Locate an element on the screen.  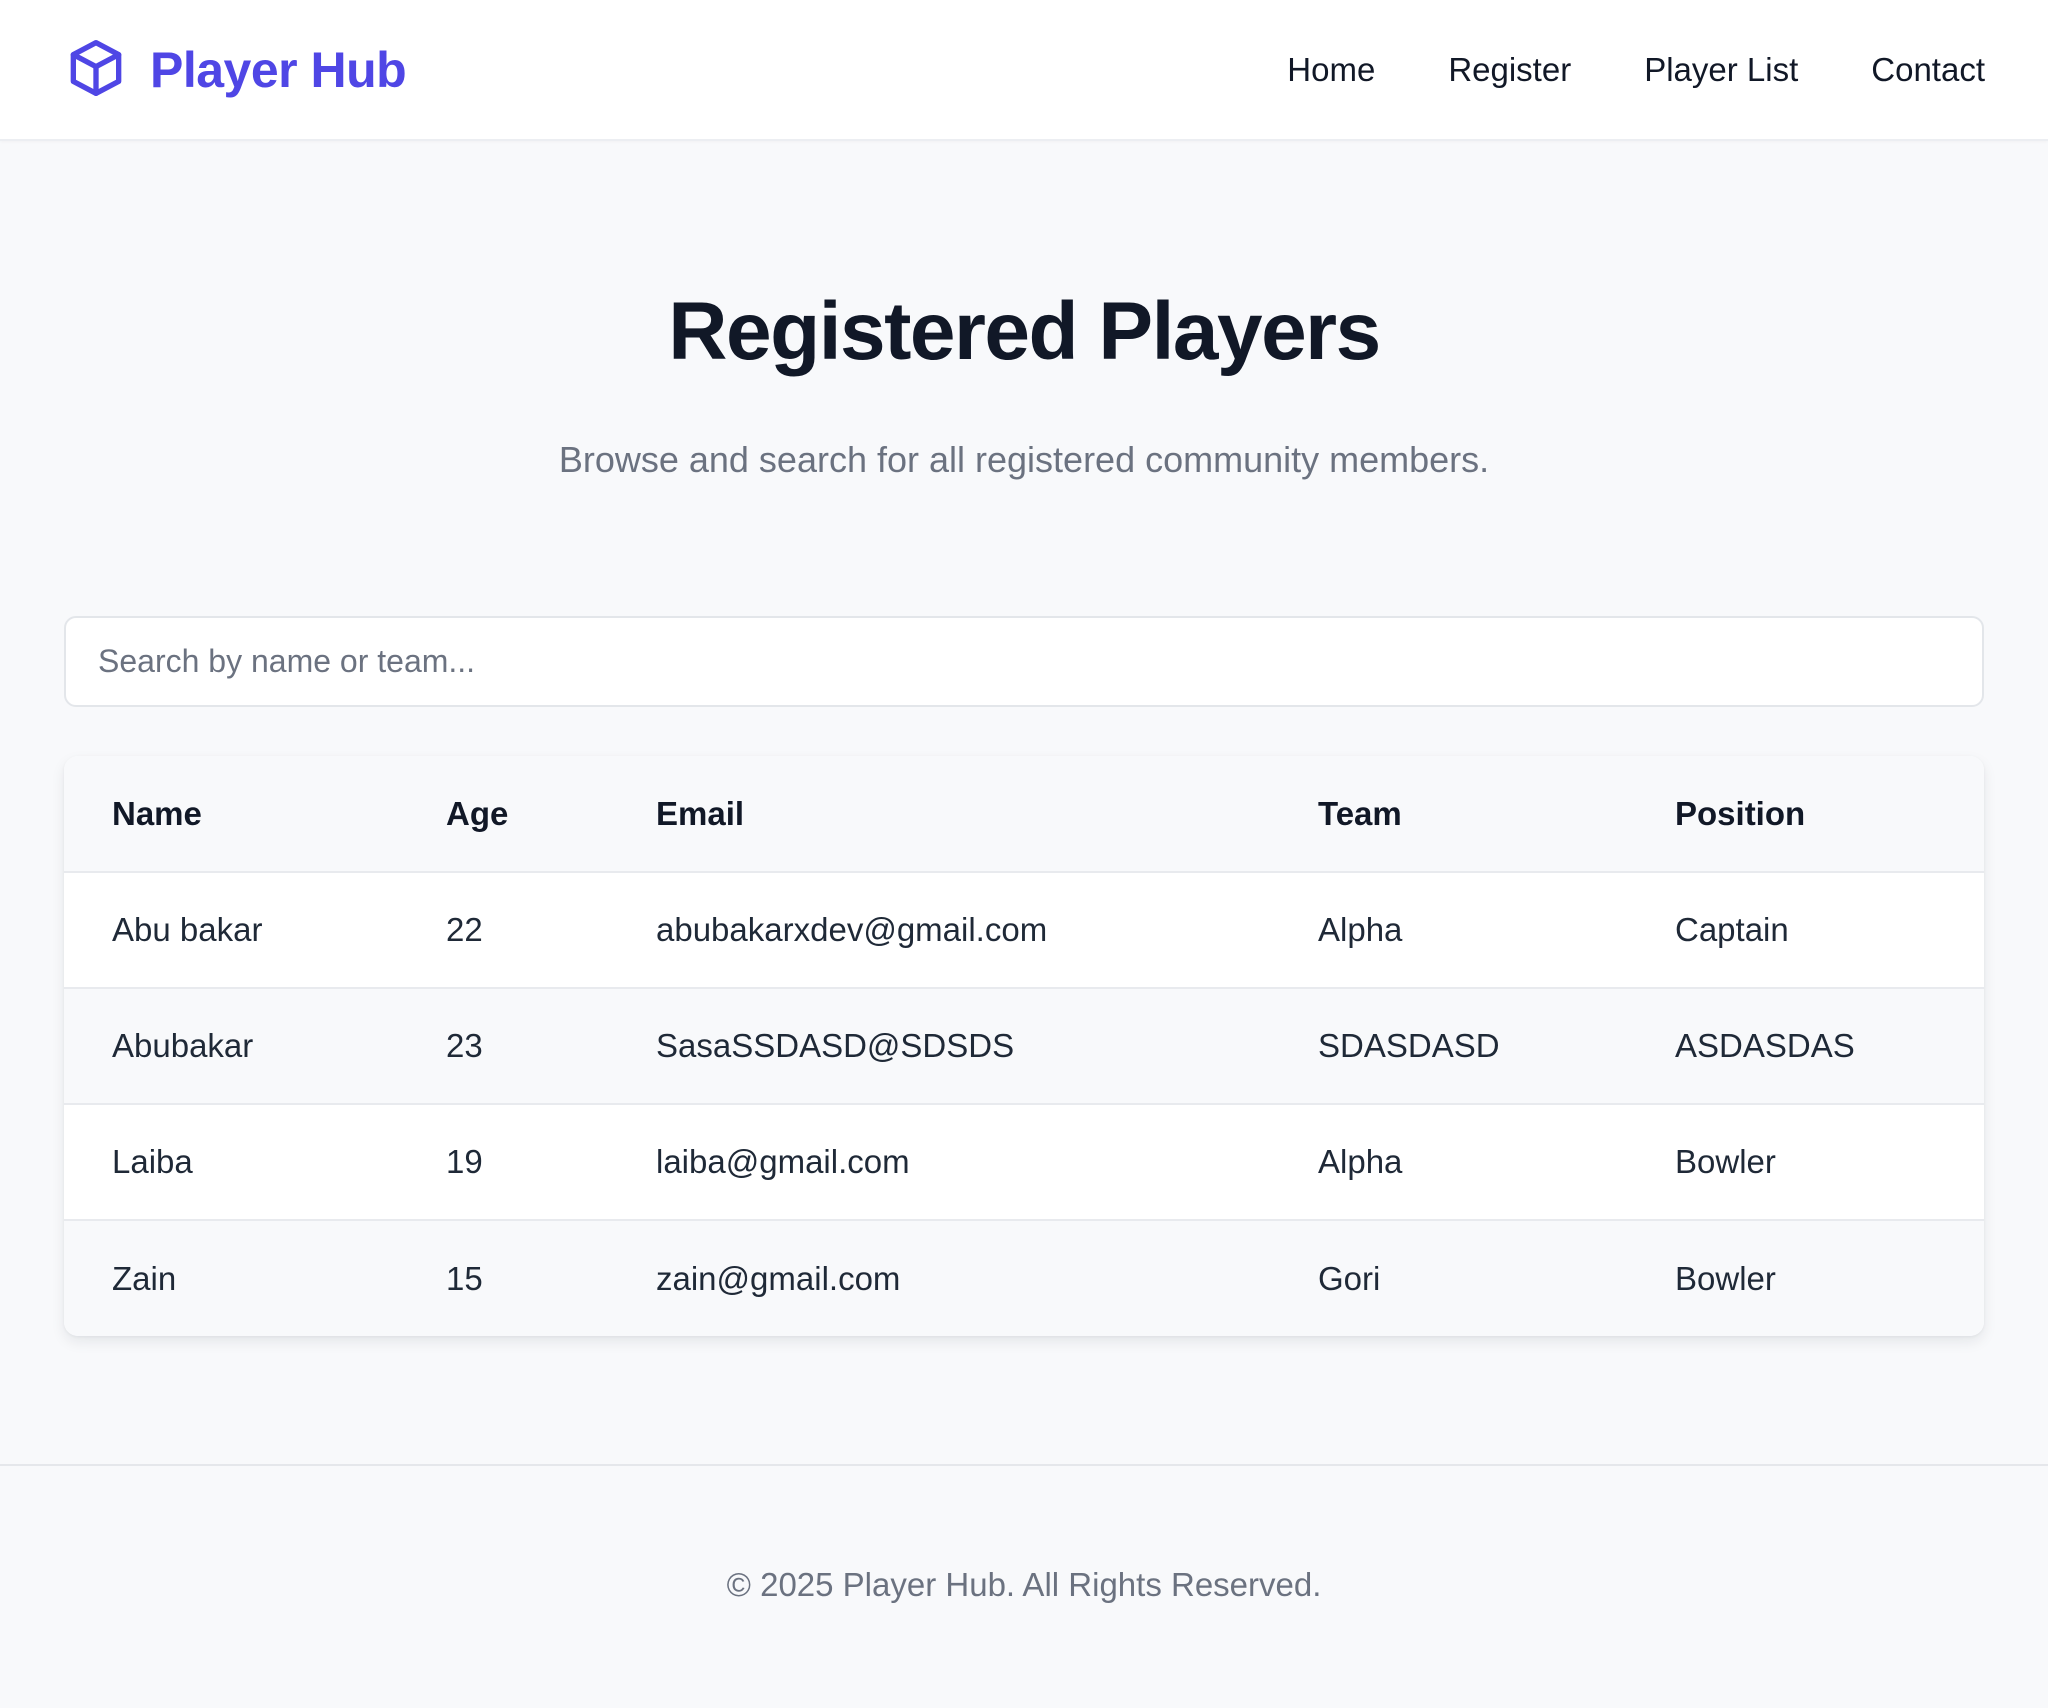
cell-team: SDASDASD is located at coordinates (1448, 1045).